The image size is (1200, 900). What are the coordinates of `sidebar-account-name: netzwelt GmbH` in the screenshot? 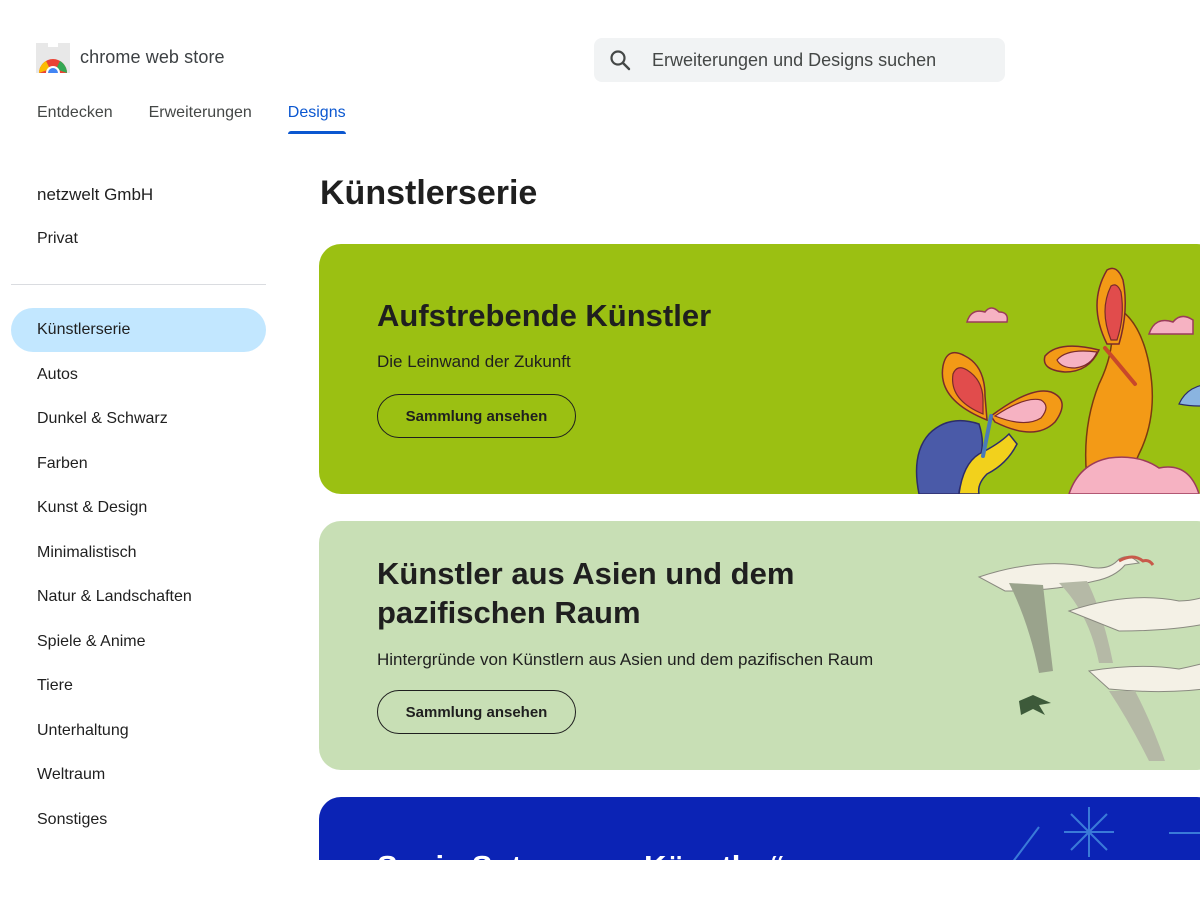 It's located at (95, 194).